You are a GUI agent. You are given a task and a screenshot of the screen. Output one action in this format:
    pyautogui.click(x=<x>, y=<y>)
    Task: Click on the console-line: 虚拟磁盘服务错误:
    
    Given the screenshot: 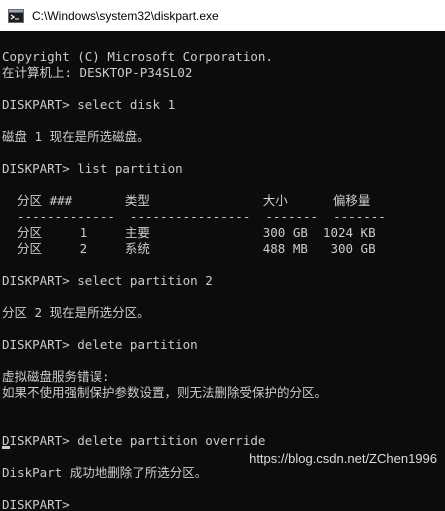 What is the action you would take?
    pyautogui.click(x=56, y=376)
    